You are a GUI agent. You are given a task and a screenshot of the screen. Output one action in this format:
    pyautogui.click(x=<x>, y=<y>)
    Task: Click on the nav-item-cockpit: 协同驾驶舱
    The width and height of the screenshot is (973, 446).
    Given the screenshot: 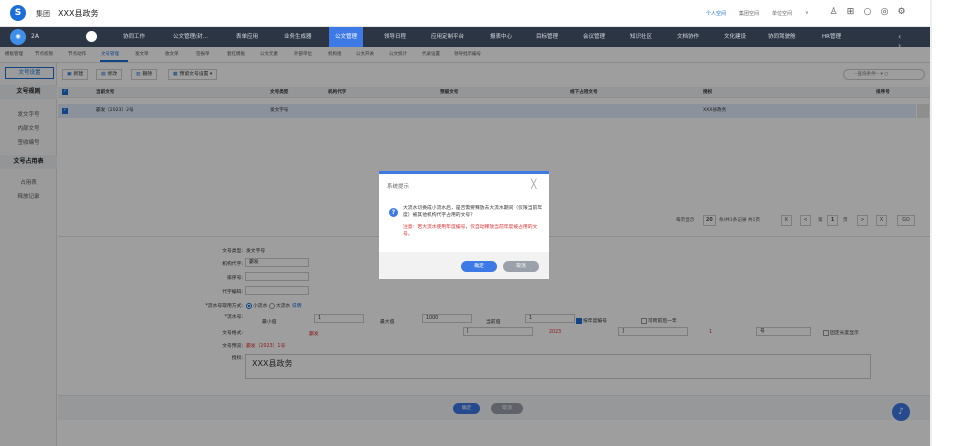 What is the action you would take?
    pyautogui.click(x=782, y=37)
    